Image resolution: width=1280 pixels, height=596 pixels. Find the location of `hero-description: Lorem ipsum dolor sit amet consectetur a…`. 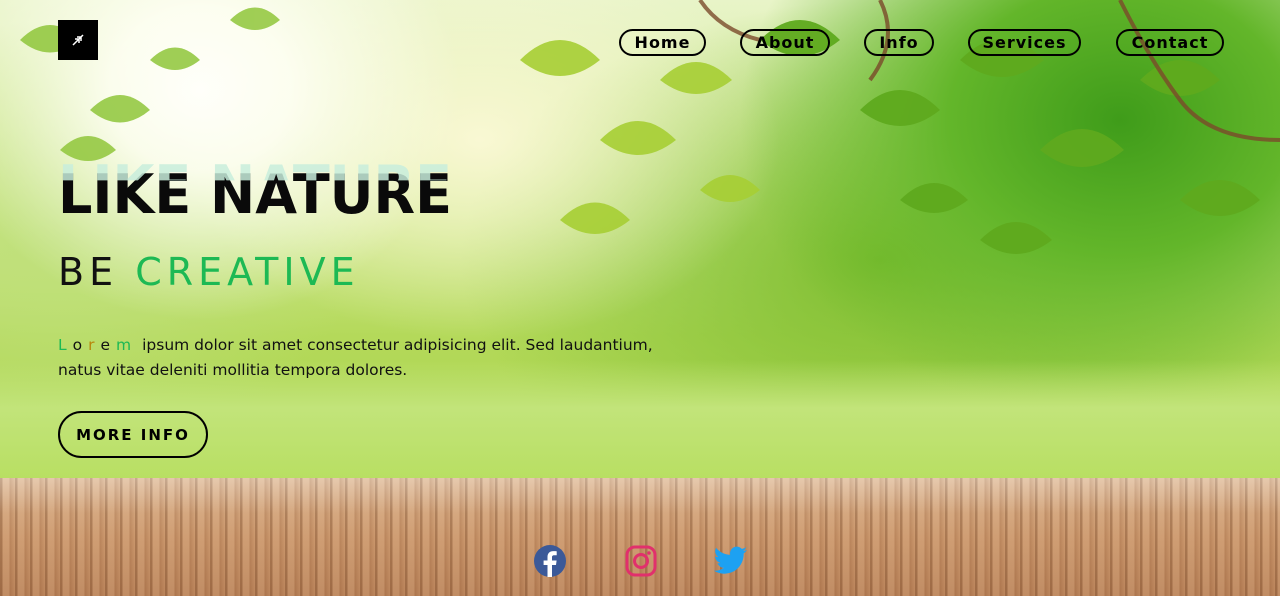

hero-description: Lorem ipsum dolor sit amet consectetur a… is located at coordinates (368, 358).